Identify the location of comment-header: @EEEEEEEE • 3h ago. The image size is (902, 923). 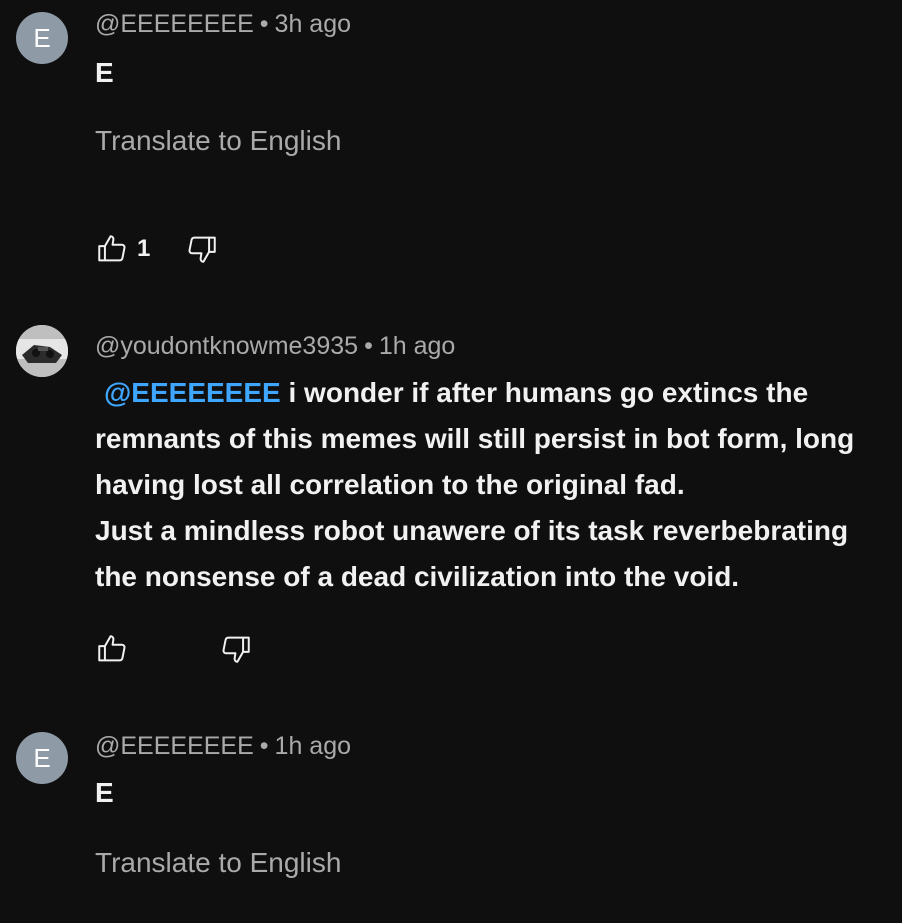
(223, 24).